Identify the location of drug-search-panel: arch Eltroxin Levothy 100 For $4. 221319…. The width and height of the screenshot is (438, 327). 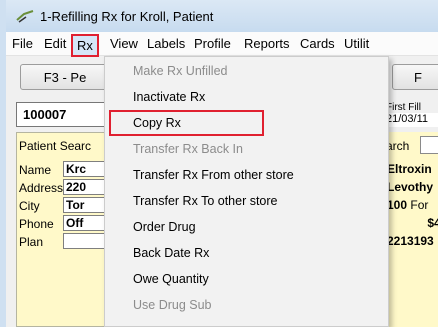
(411, 229).